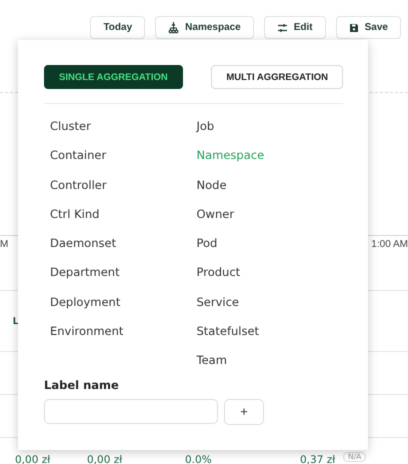 The width and height of the screenshot is (408, 464). Describe the element at coordinates (174, 27) in the screenshot. I see `hierarchy-icon` at that location.